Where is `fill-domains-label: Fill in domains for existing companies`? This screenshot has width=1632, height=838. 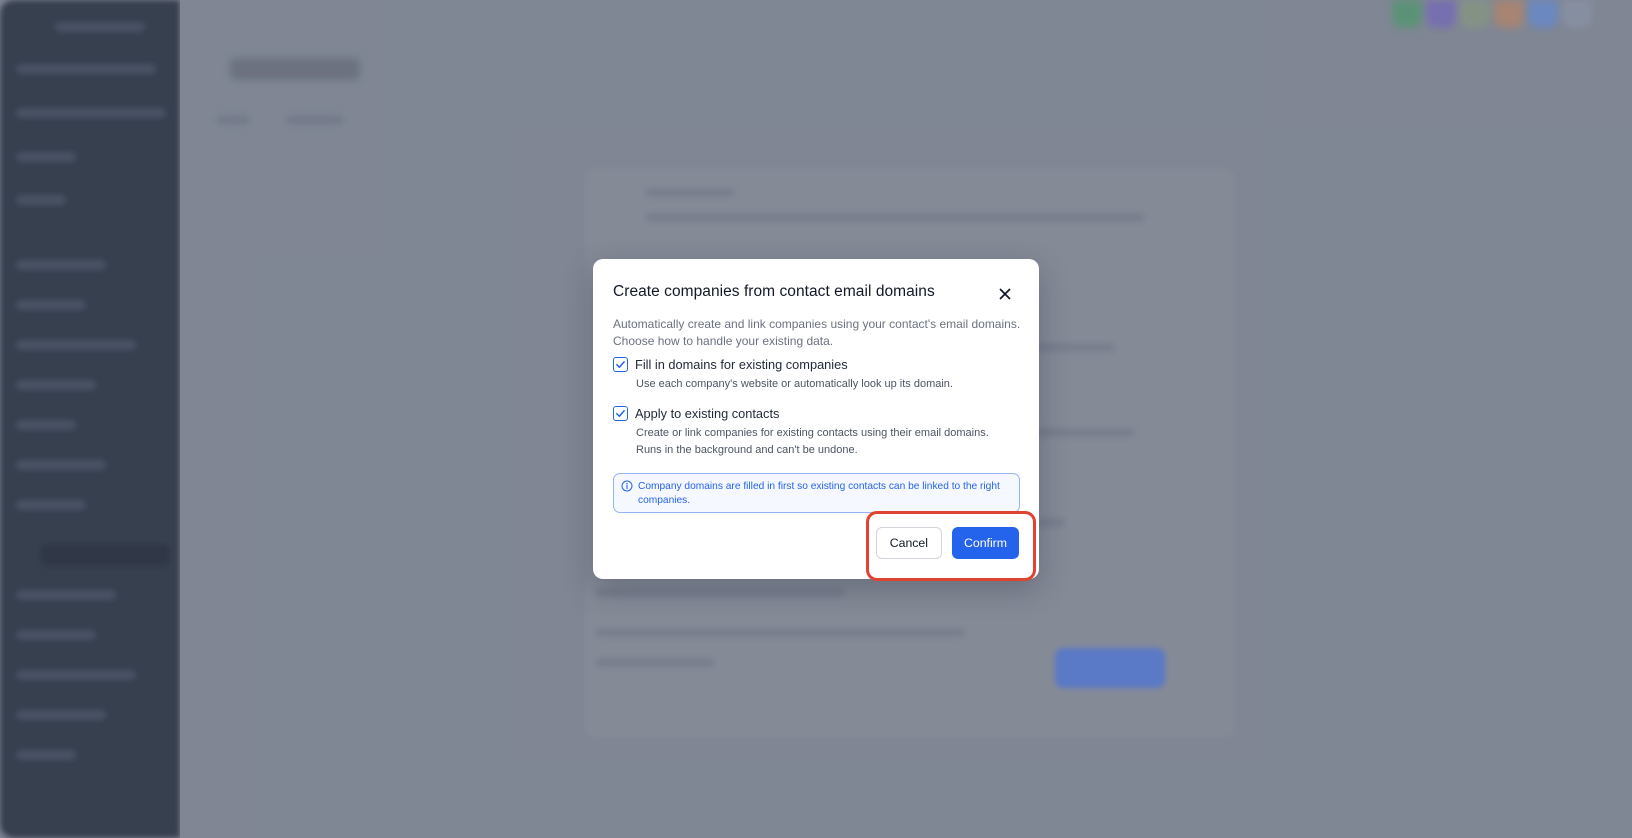 fill-domains-label: Fill in domains for existing companies is located at coordinates (741, 364).